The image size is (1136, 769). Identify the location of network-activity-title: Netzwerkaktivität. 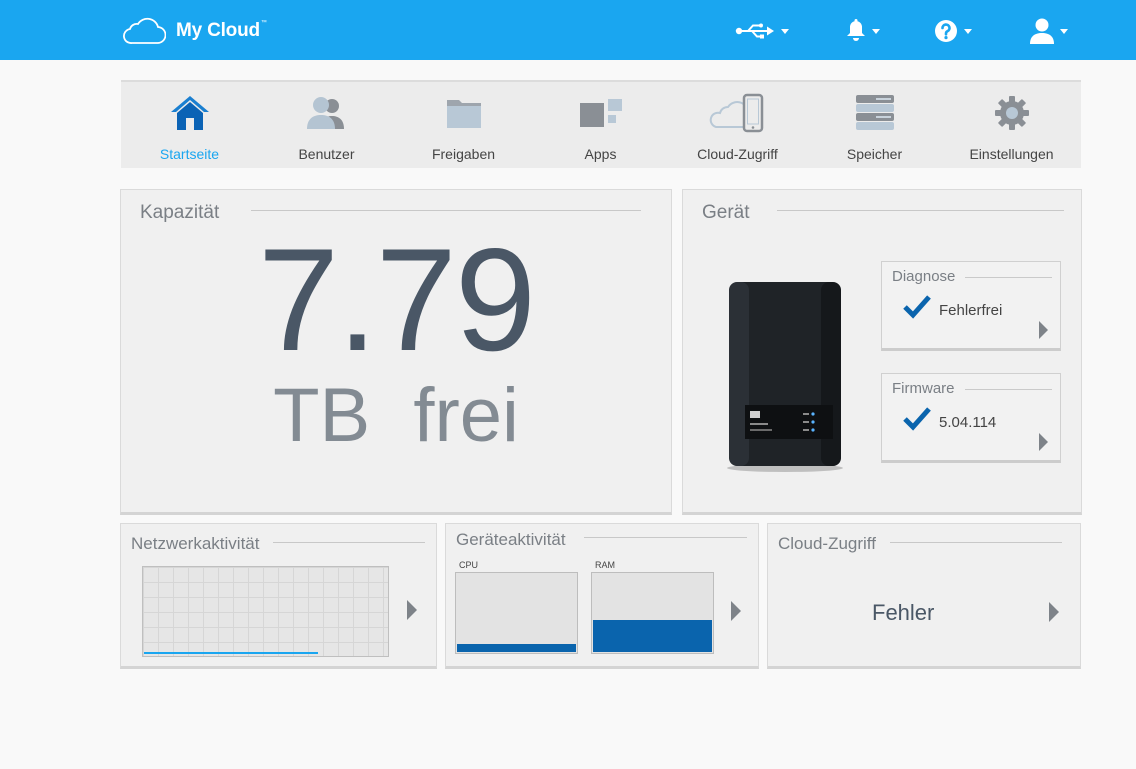
(202, 544).